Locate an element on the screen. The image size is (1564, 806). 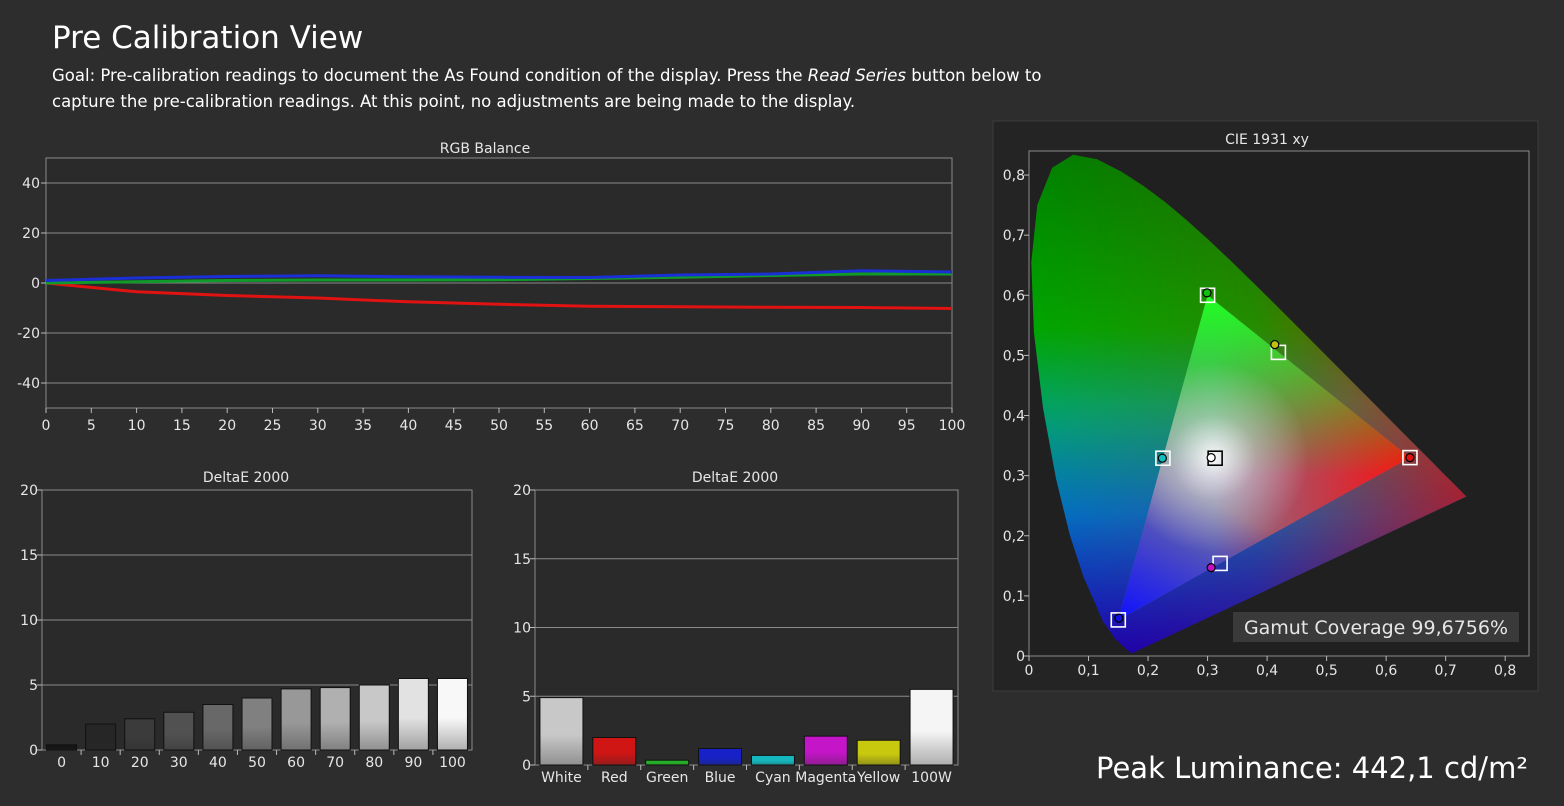
rgb-balance-title: RGB Balance is located at coordinates (485, 149).